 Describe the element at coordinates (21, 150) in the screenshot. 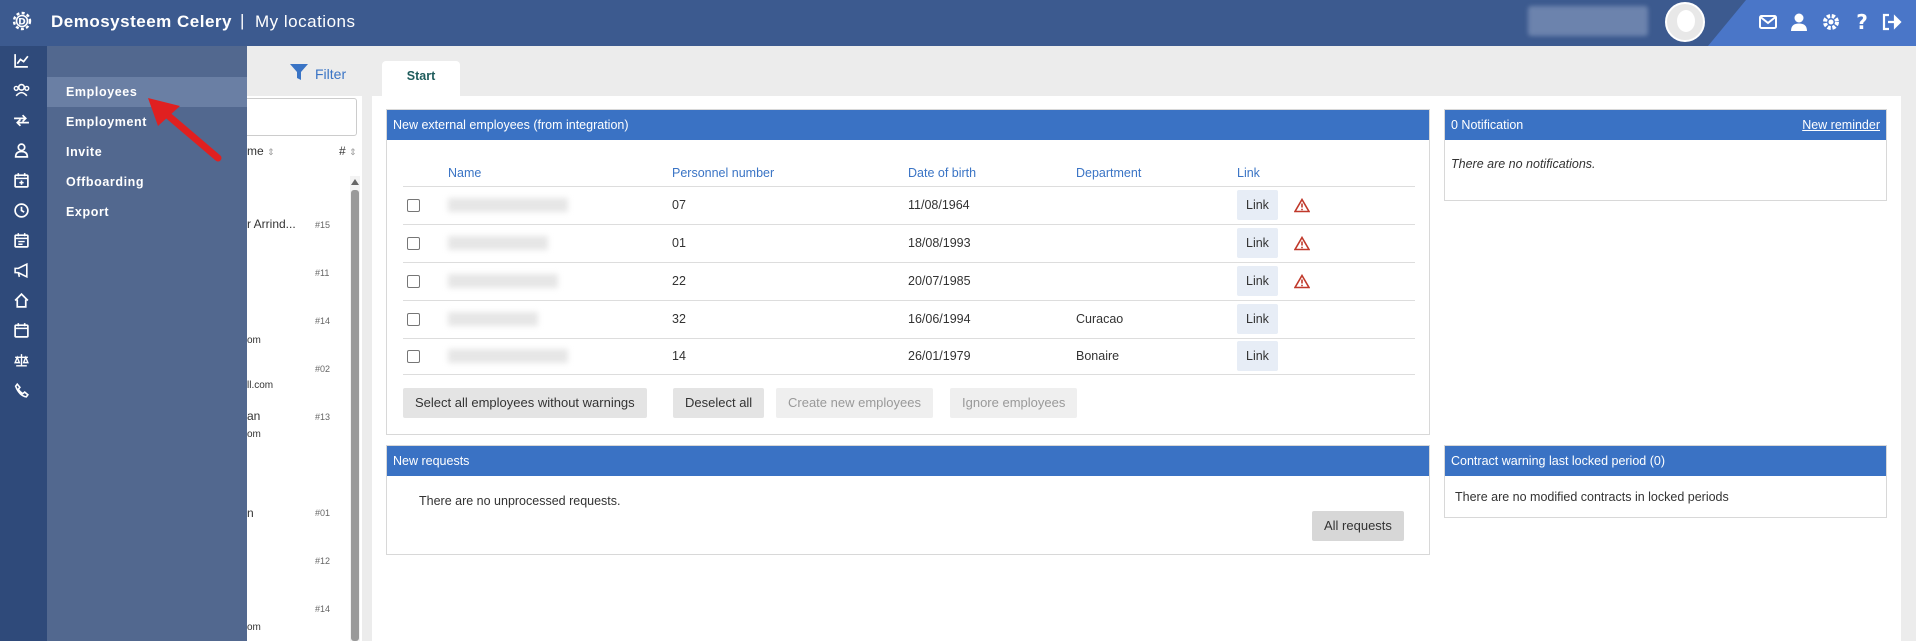

I see `person-icon` at that location.